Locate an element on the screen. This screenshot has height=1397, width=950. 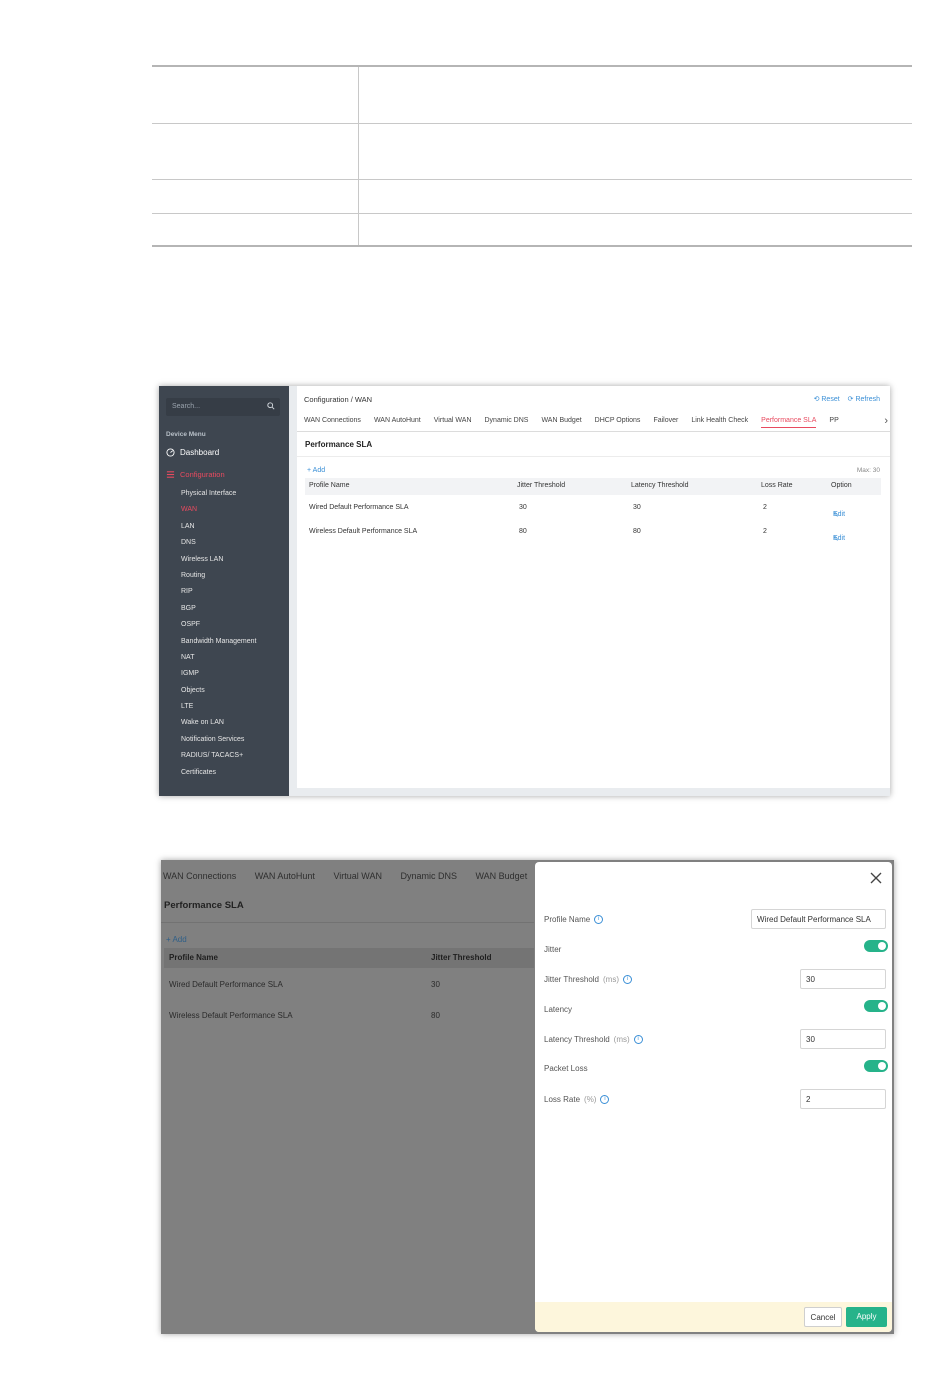
sidebar-subitem-lte: LTE is located at coordinates (219, 711).